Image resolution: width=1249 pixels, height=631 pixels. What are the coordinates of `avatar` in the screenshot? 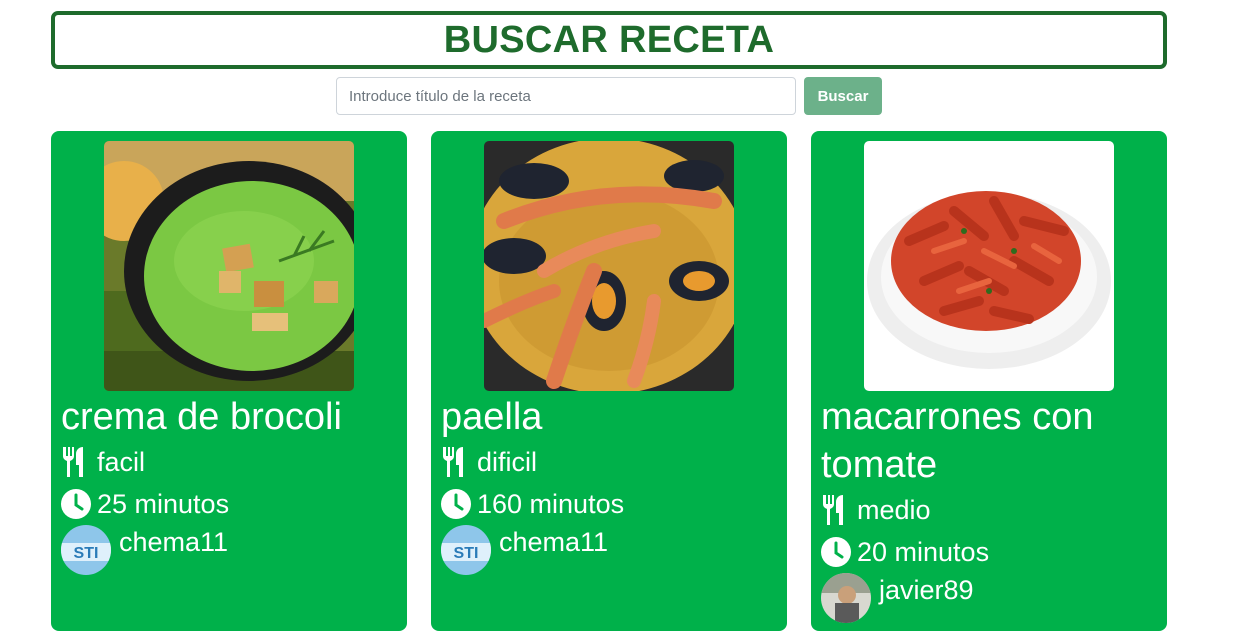 It's located at (846, 598).